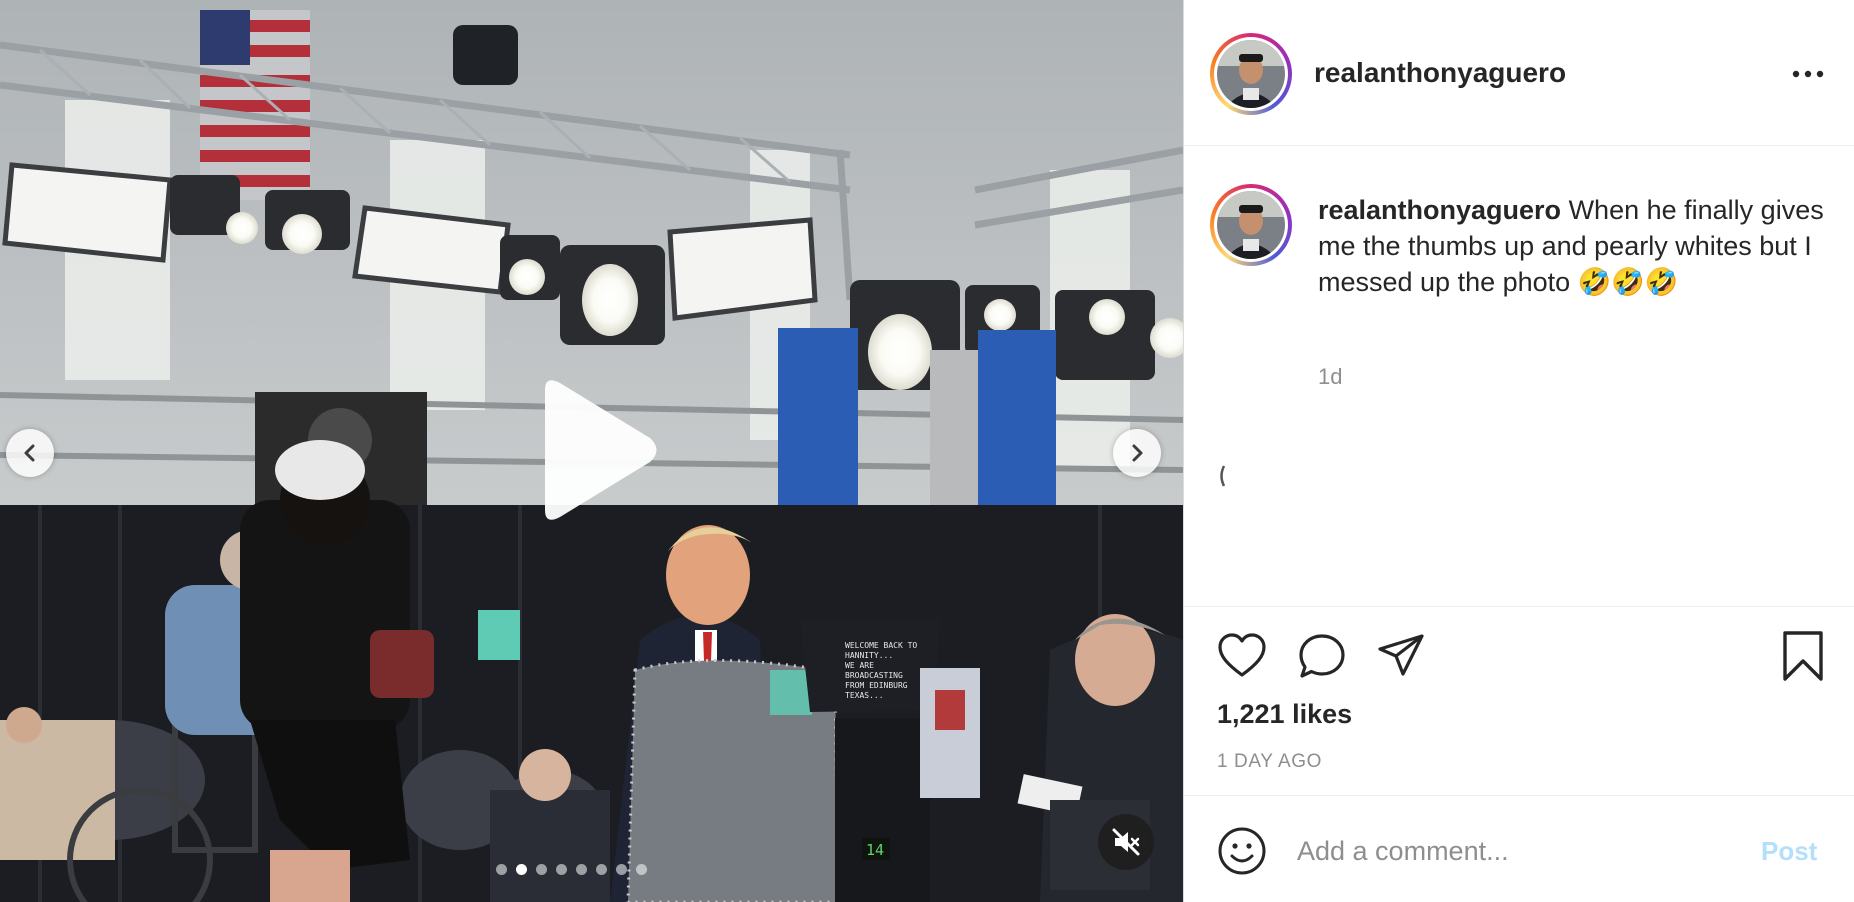 The width and height of the screenshot is (1854, 902). What do you see at coordinates (859, 665) in the screenshot?
I see `teleprompter-line: WE ARE` at bounding box center [859, 665].